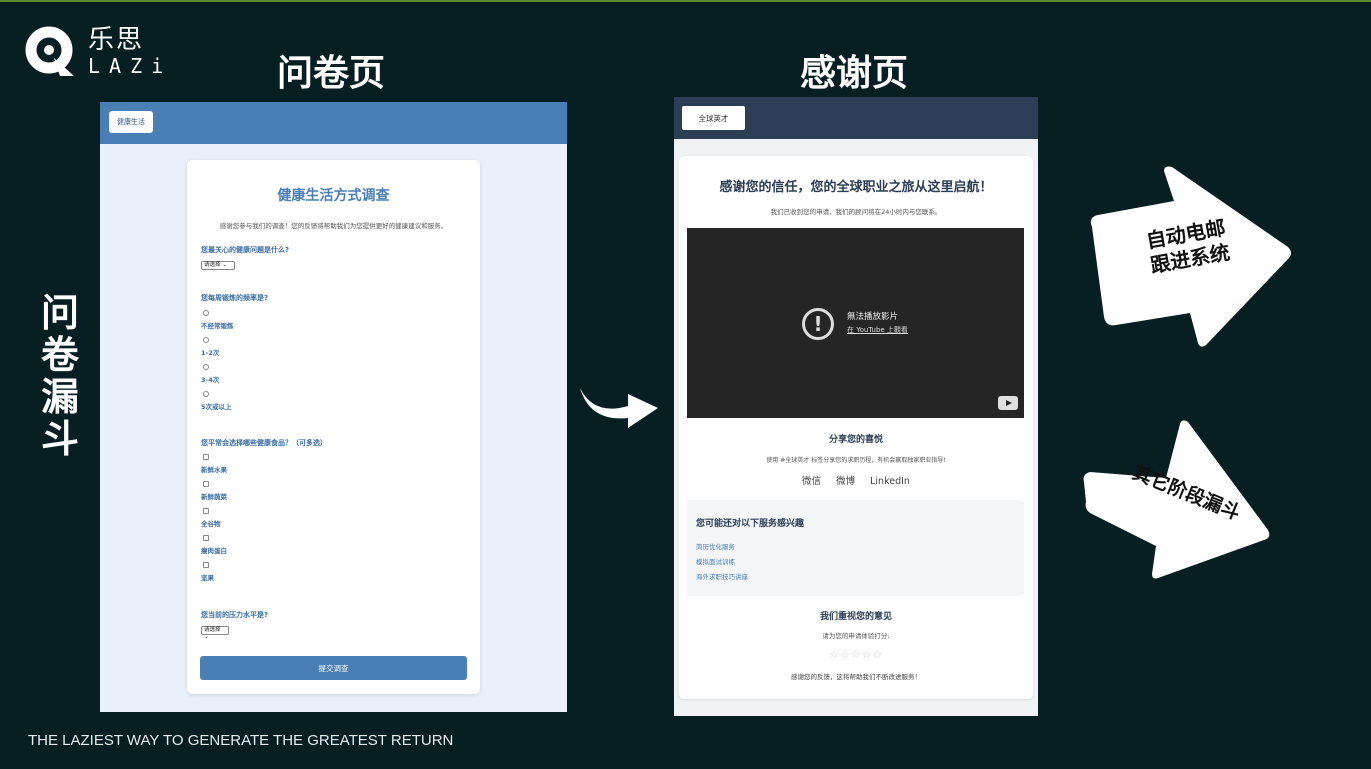  Describe the element at coordinates (890, 481) in the screenshot. I see `share-linkedin-link: LinkedIn` at that location.